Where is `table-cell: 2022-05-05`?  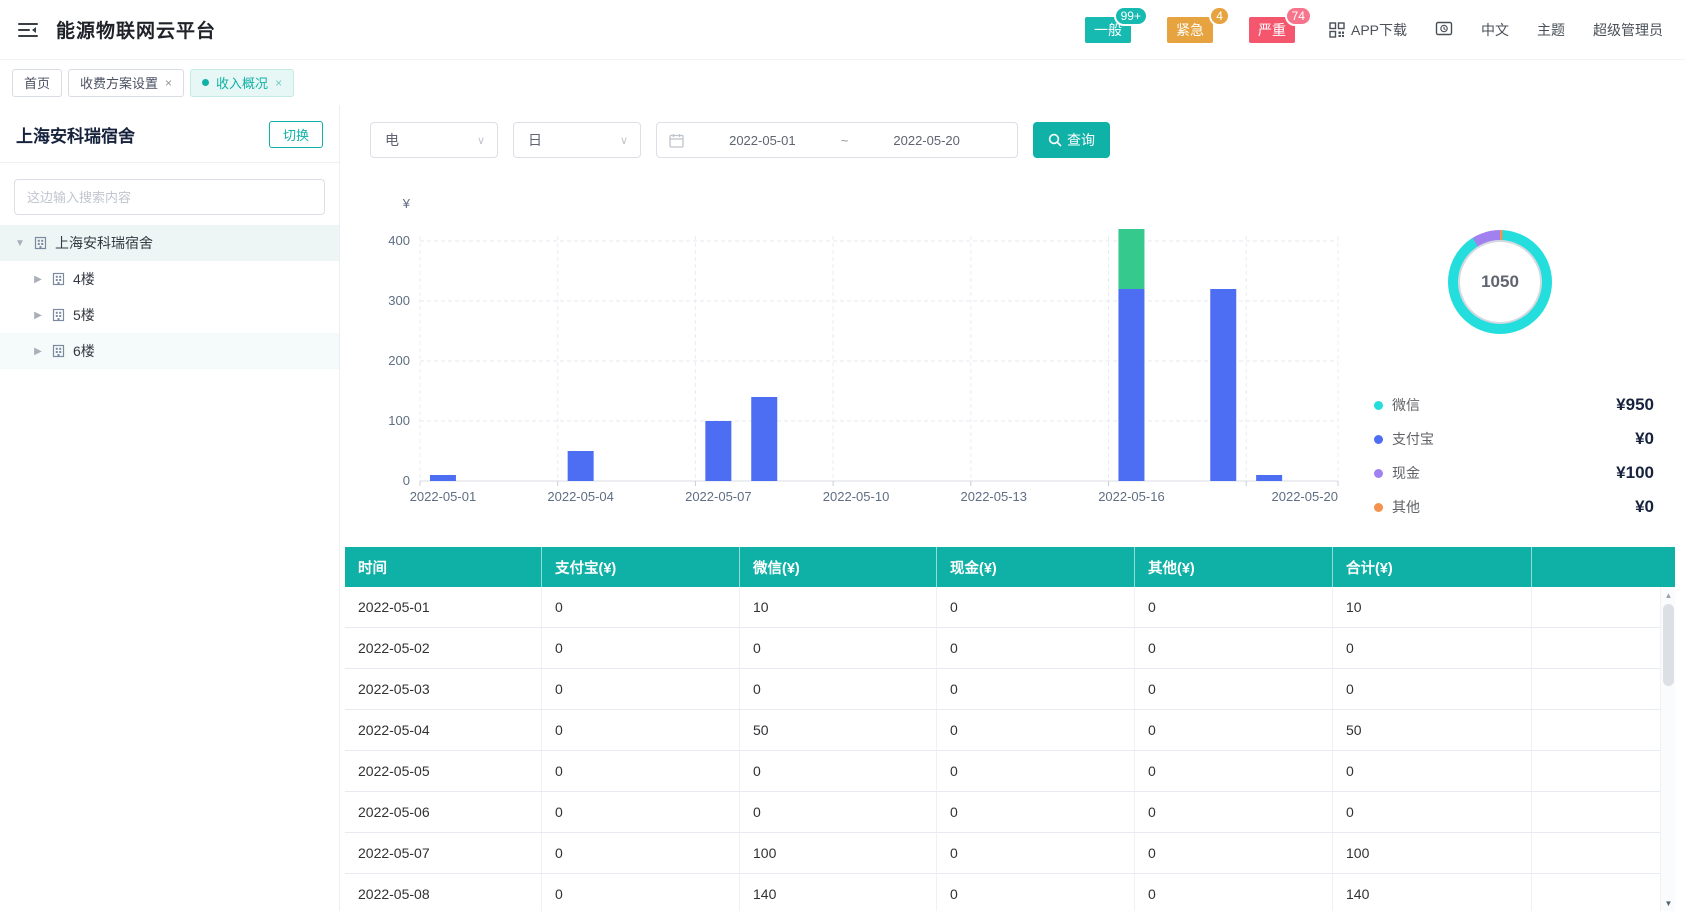 table-cell: 2022-05-05 is located at coordinates (443, 771).